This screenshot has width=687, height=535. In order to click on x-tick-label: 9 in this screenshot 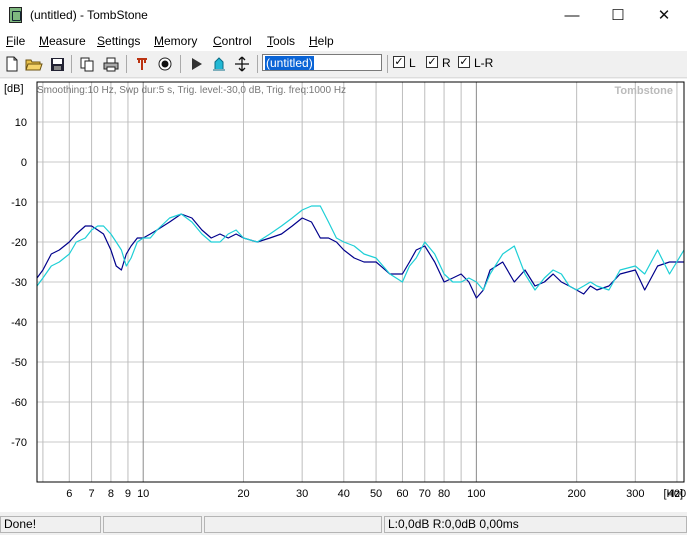, I will do `click(128, 494)`.